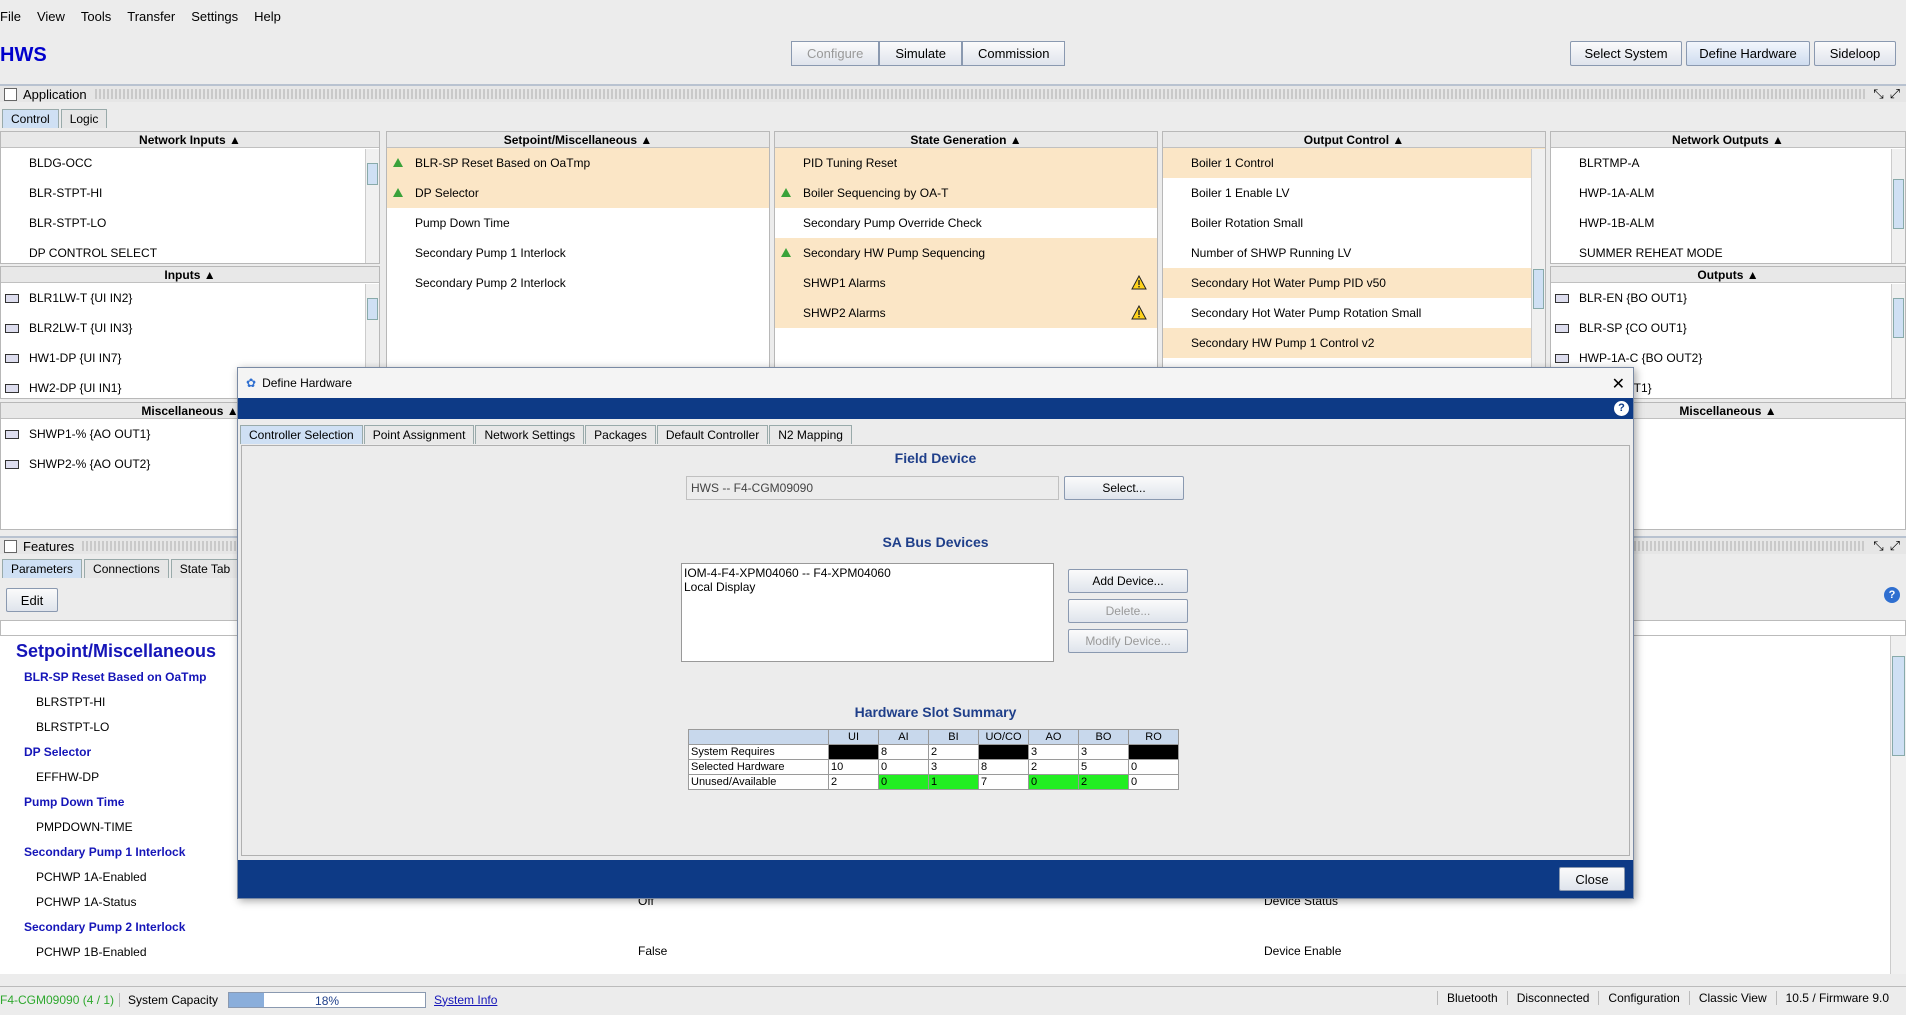 This screenshot has height=1015, width=1906. I want to click on configure-button: Configure, so click(835, 53).